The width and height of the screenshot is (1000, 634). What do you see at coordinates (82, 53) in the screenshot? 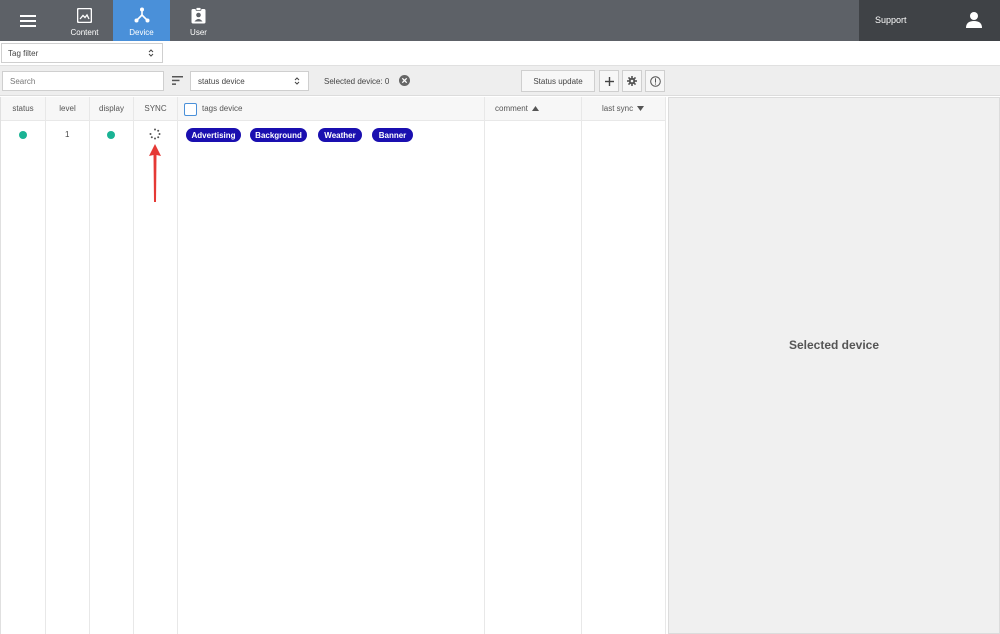
I see `tag-filter-select: Tag filter` at bounding box center [82, 53].